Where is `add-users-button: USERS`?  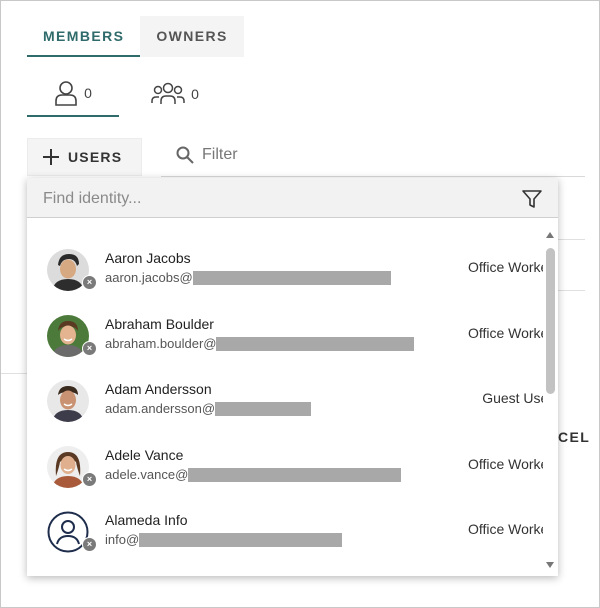 add-users-button: USERS is located at coordinates (84, 157).